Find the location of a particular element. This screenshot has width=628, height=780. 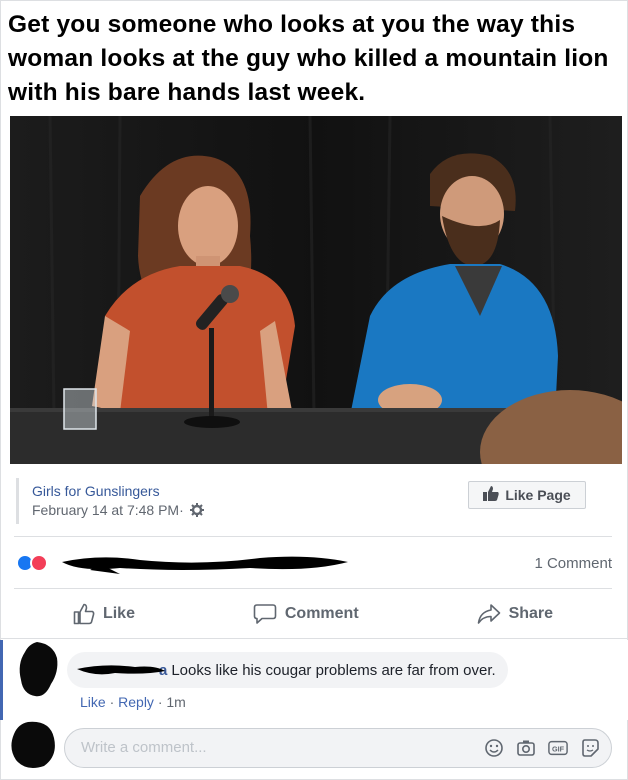

comment-input-tools: GIF is located at coordinates (542, 748).